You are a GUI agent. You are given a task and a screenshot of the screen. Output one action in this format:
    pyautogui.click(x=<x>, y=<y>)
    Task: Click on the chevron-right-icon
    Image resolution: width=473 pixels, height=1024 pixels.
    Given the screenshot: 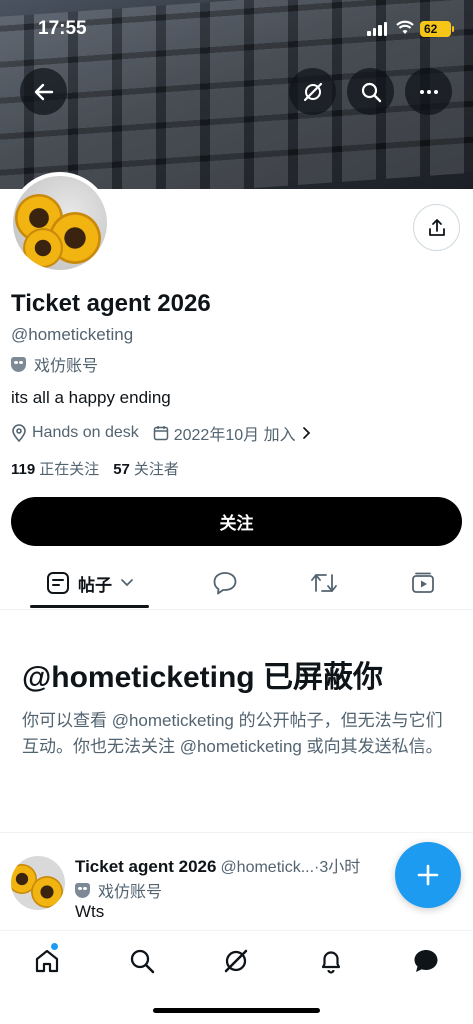 What is the action you would take?
    pyautogui.click(x=306, y=433)
    